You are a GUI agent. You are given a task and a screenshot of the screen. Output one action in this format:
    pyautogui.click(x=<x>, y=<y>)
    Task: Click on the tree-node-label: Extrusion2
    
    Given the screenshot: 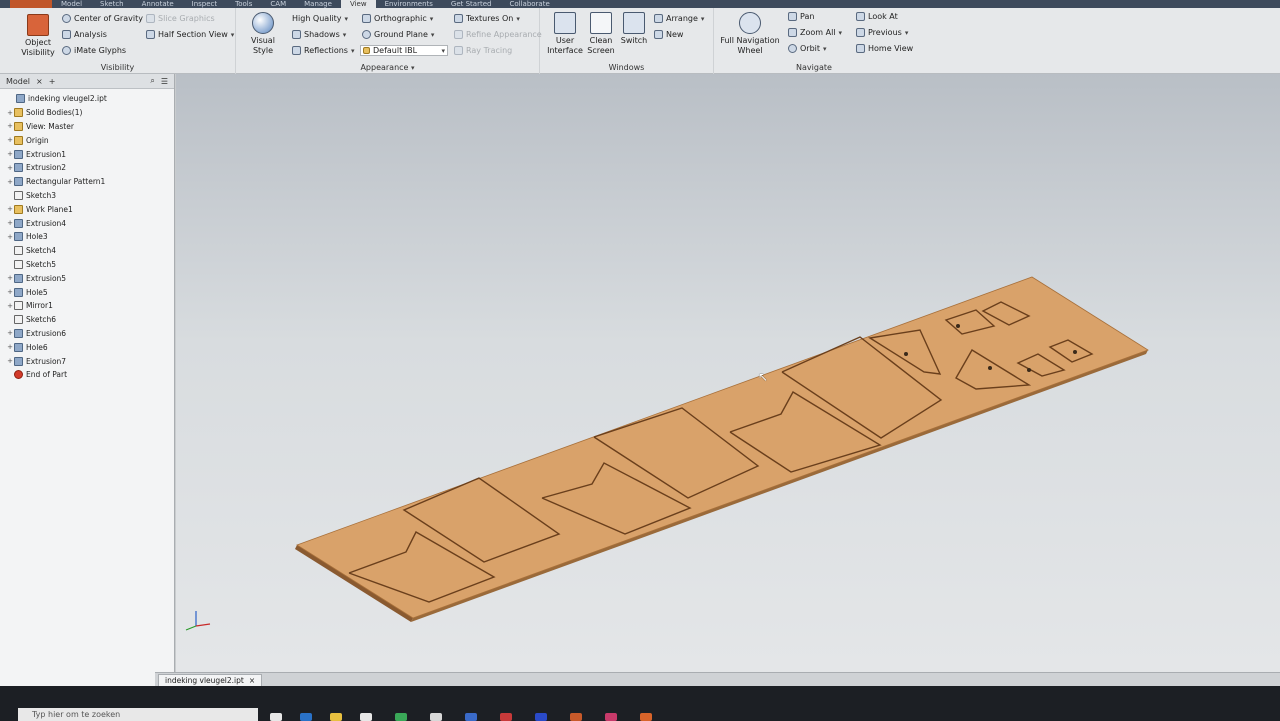 What is the action you would take?
    pyautogui.click(x=46, y=168)
    